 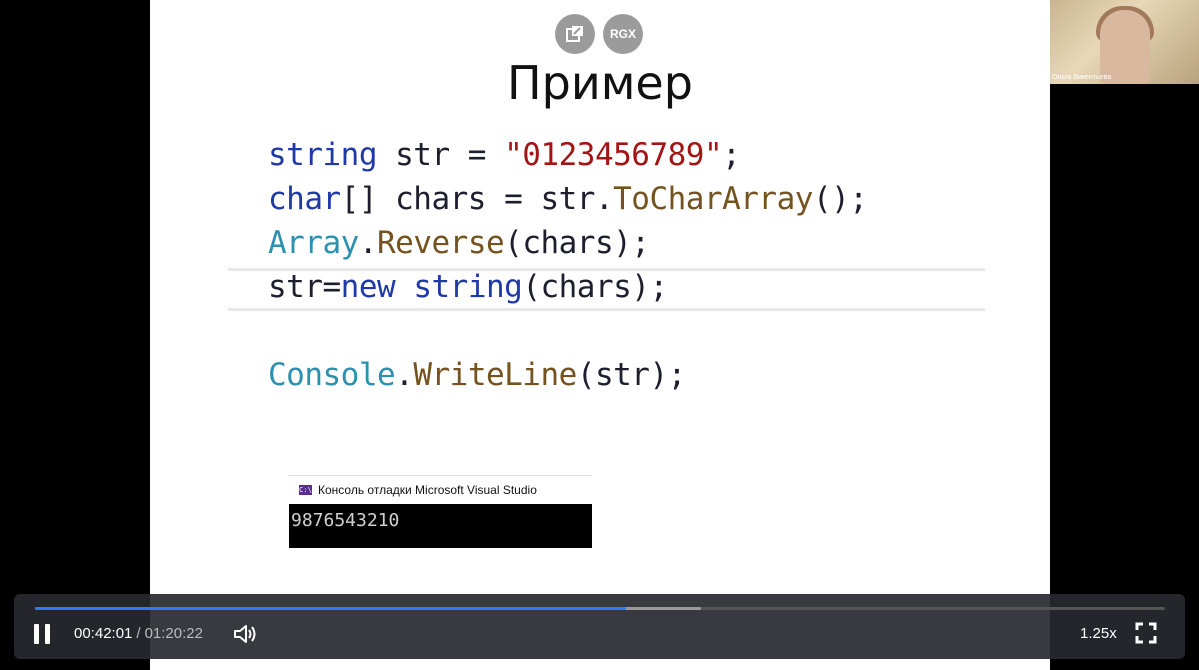 I want to click on code-text: ;, so click(x=731, y=155).